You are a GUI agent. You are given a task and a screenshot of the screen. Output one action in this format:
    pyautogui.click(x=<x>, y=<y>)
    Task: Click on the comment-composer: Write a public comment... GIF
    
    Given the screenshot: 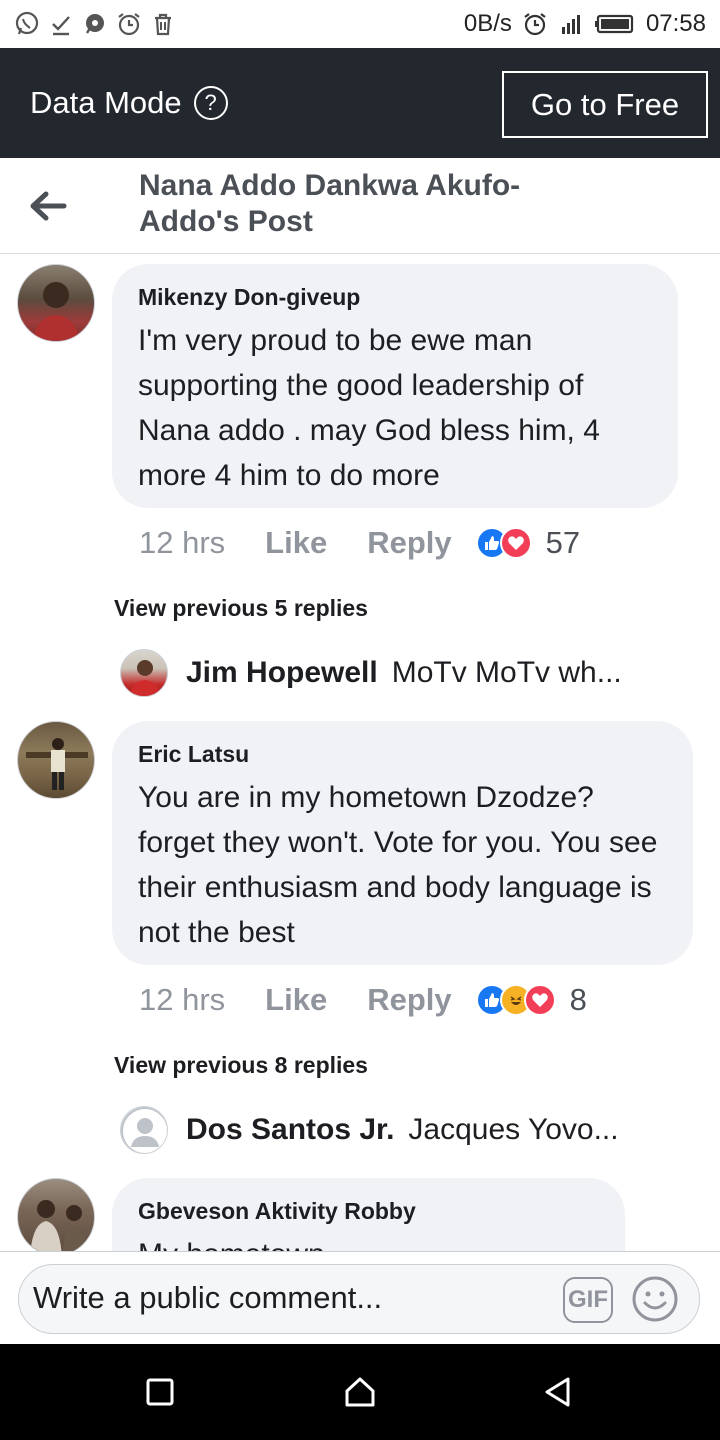 What is the action you would take?
    pyautogui.click(x=360, y=1297)
    